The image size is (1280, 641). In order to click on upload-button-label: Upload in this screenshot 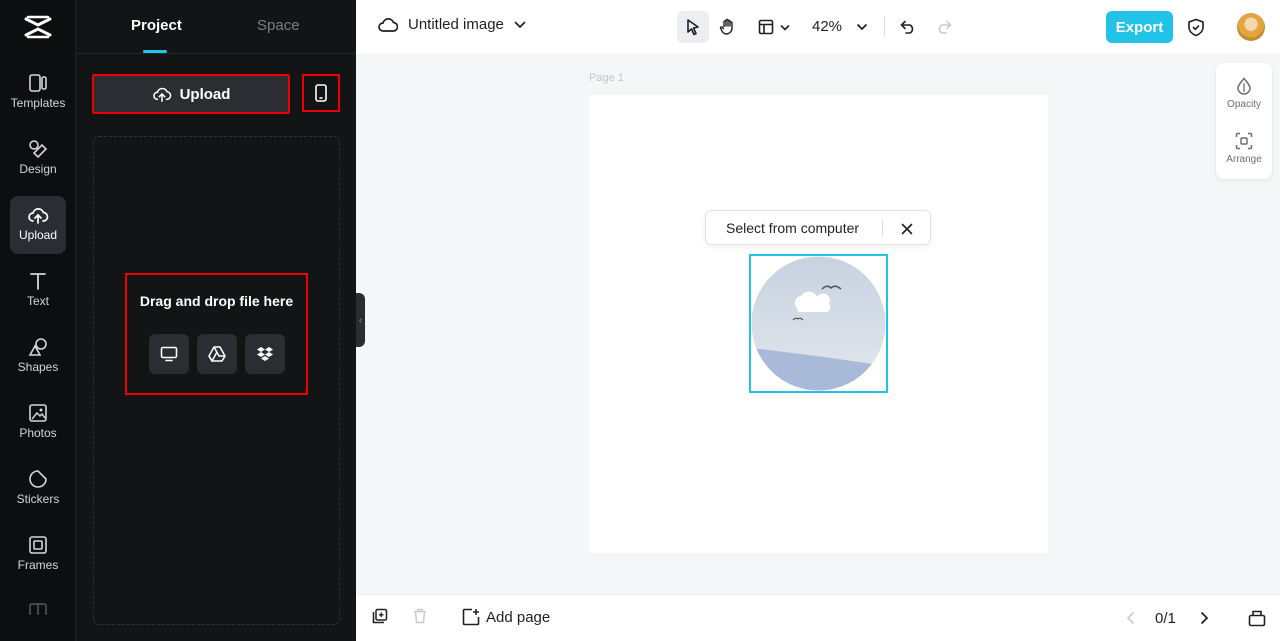, I will do `click(205, 94)`.